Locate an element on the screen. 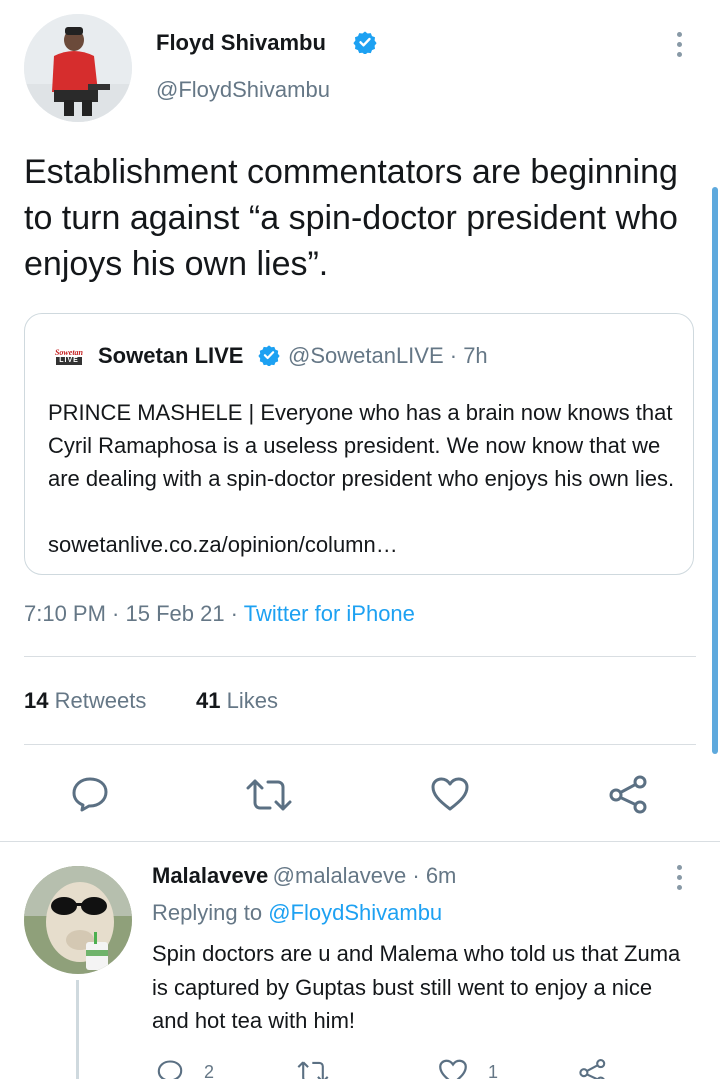  quoted-handle-time: @SowetanLIVE · 7h is located at coordinates (388, 355).